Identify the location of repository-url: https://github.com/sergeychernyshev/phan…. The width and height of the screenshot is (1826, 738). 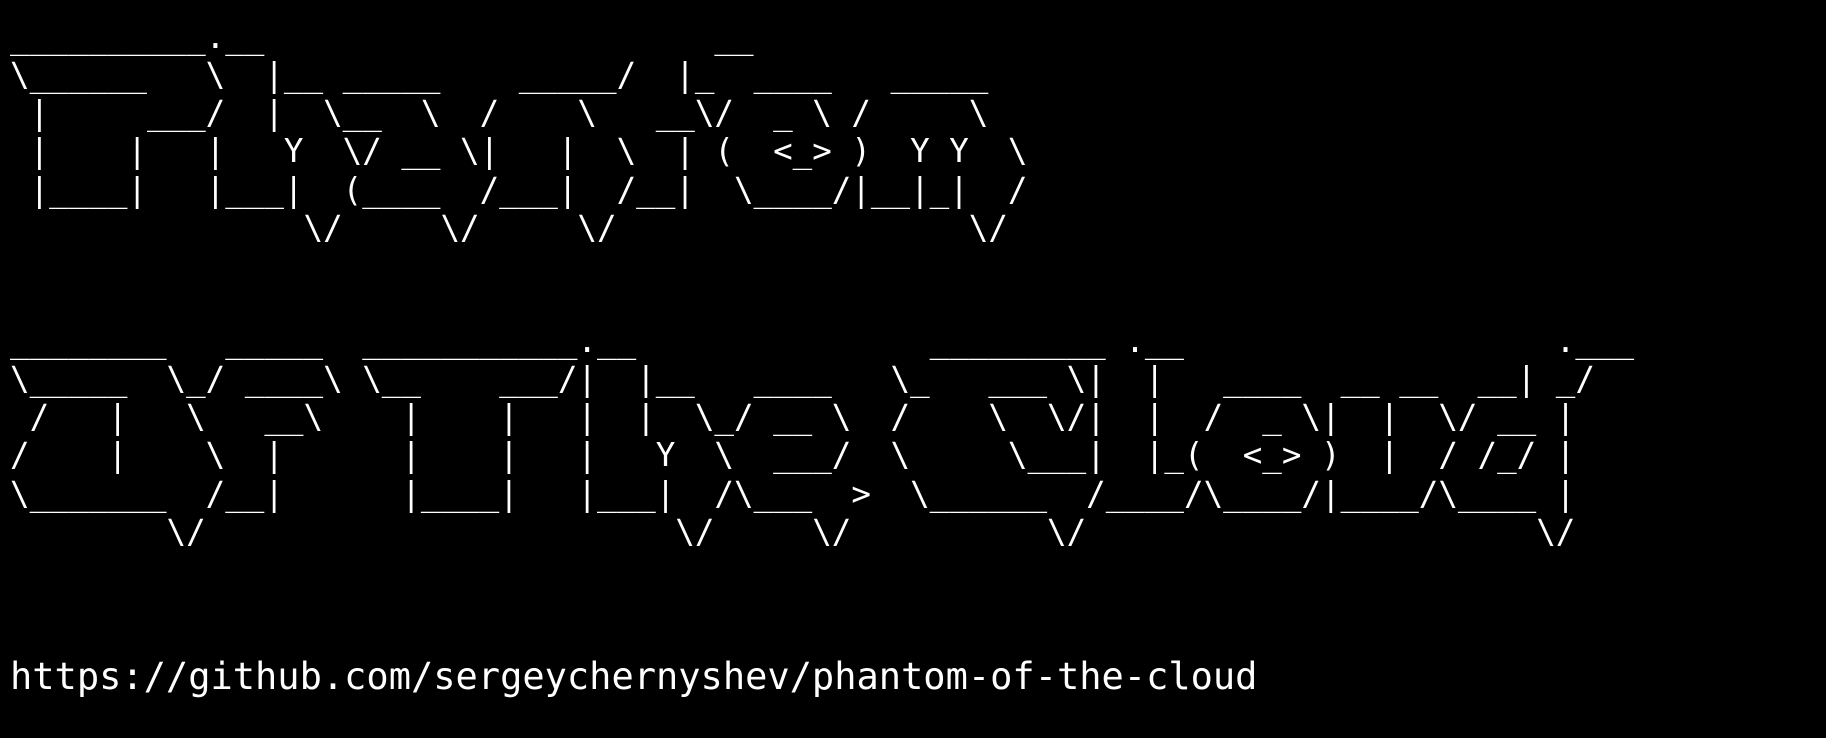
(633, 677).